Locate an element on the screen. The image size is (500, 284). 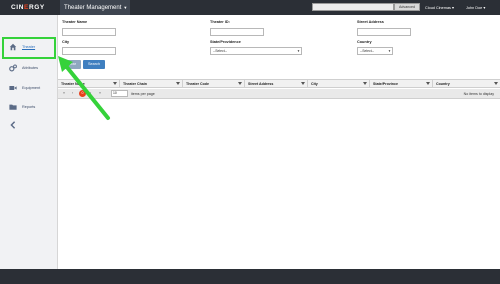
theater-name-label: Theater Name is located at coordinates (75, 22).